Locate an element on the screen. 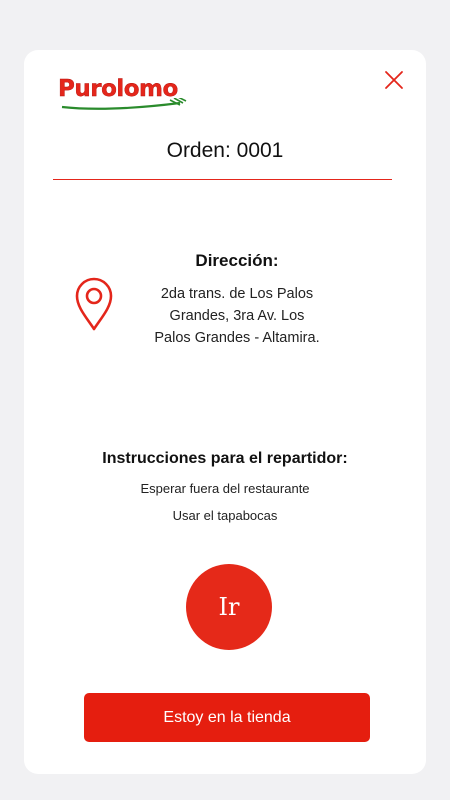  close-button is located at coordinates (394, 80).